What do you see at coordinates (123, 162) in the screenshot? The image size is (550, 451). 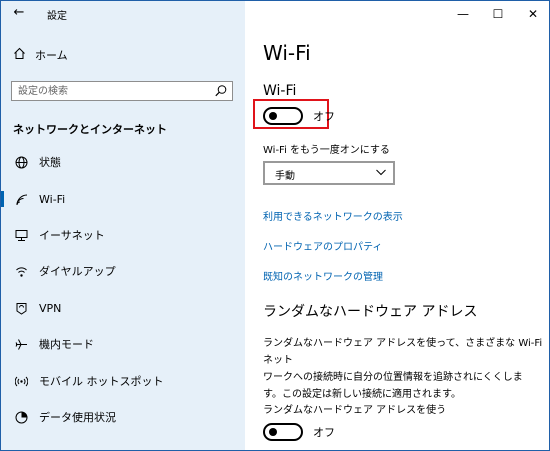 I see `sidebar-item-status: 状態` at bounding box center [123, 162].